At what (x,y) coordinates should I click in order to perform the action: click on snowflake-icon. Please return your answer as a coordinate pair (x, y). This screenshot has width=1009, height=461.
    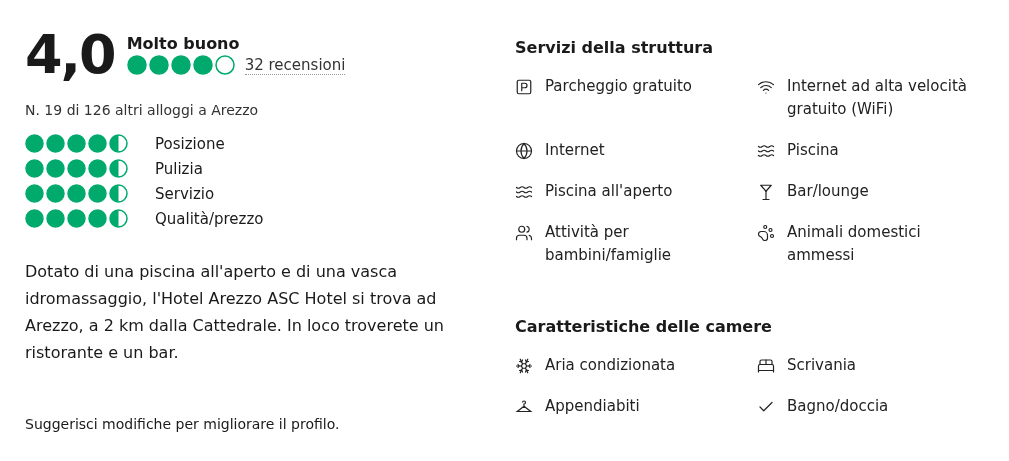
    Looking at the image, I should click on (524, 366).